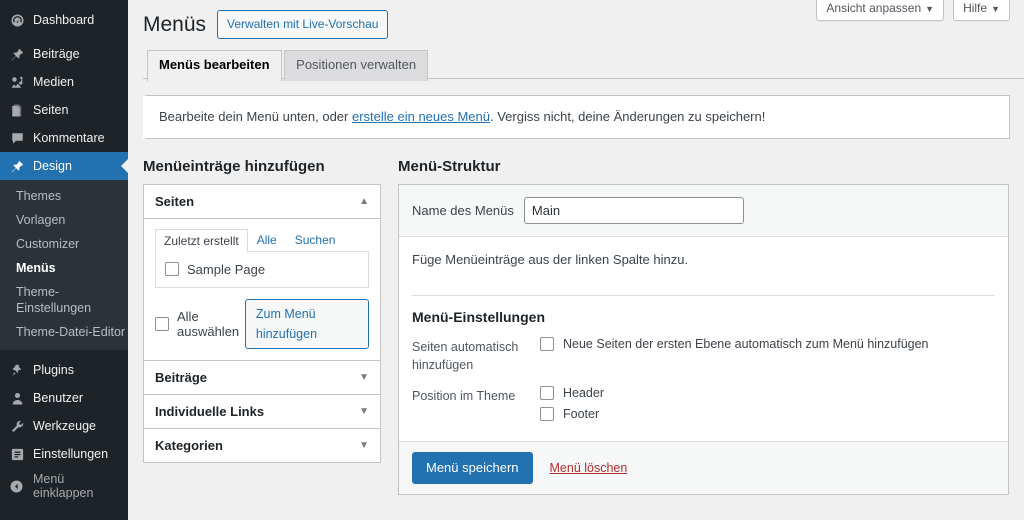  Describe the element at coordinates (172, 269) in the screenshot. I see `page-checkbox` at that location.